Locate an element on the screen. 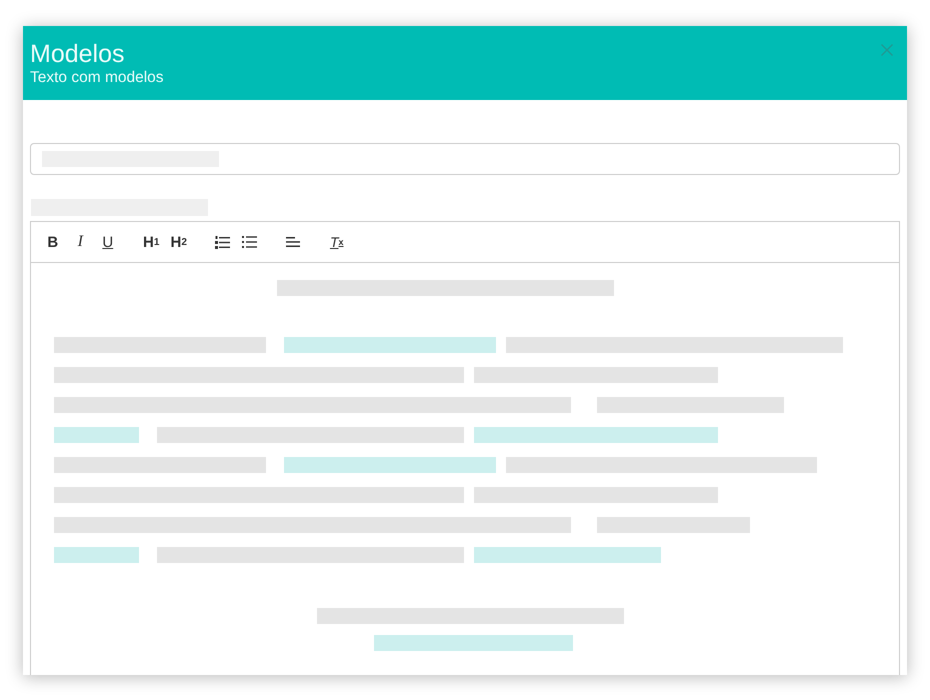  numbered-list-icon is located at coordinates (222, 242).